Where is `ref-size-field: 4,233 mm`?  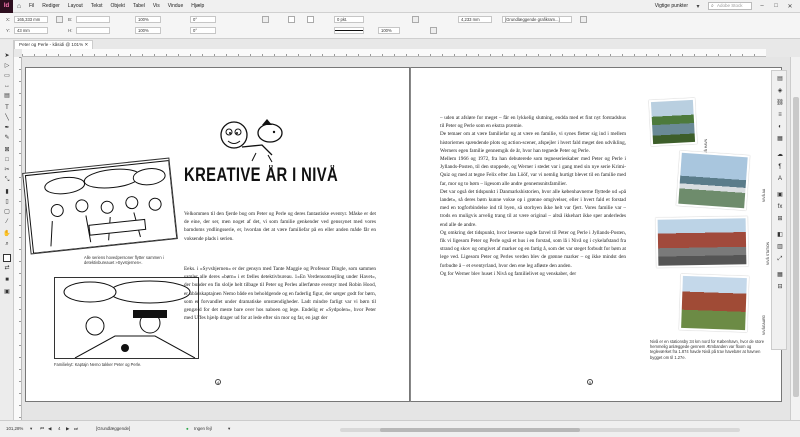
ref-size-field: 4,233 mm is located at coordinates (475, 19).